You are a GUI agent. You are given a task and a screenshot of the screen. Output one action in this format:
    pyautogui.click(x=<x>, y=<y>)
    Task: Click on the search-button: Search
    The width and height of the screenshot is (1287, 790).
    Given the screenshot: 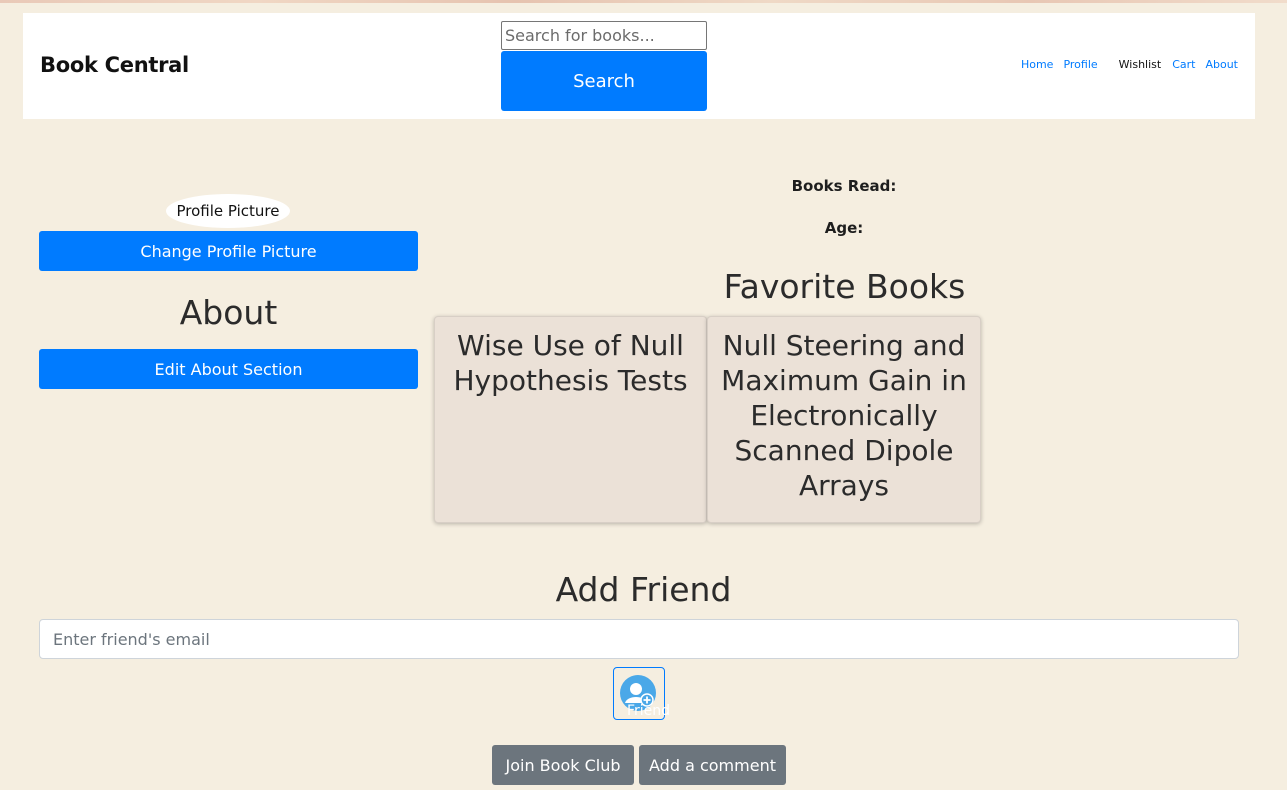 What is the action you would take?
    pyautogui.click(x=604, y=81)
    